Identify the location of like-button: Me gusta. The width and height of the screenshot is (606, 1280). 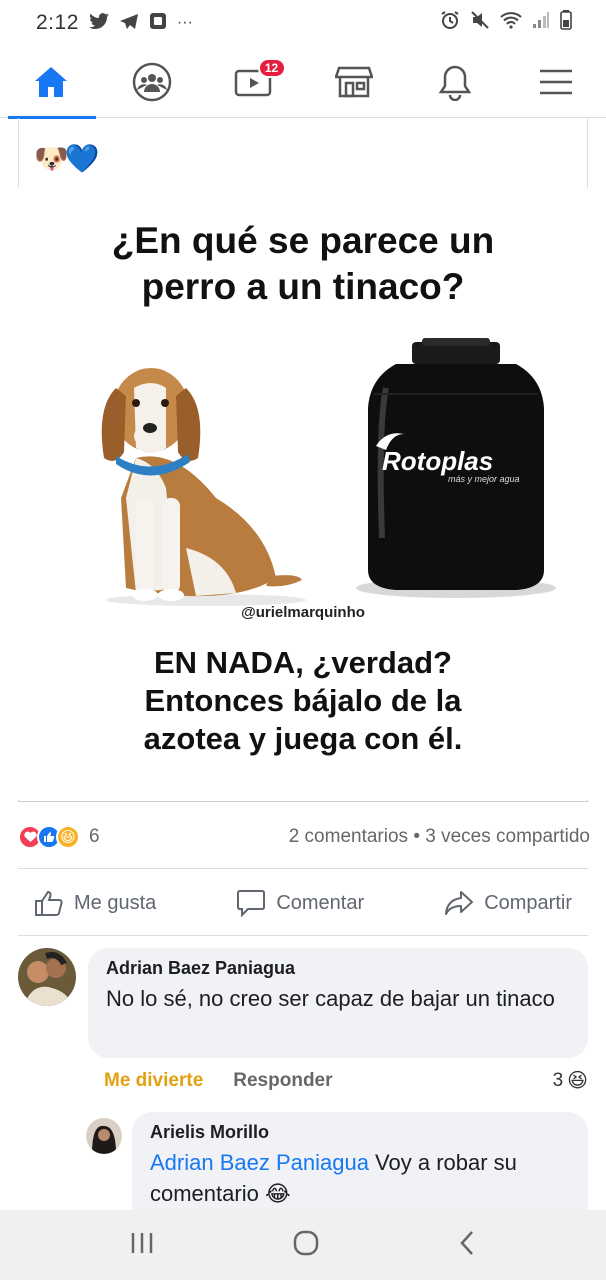
(95, 903).